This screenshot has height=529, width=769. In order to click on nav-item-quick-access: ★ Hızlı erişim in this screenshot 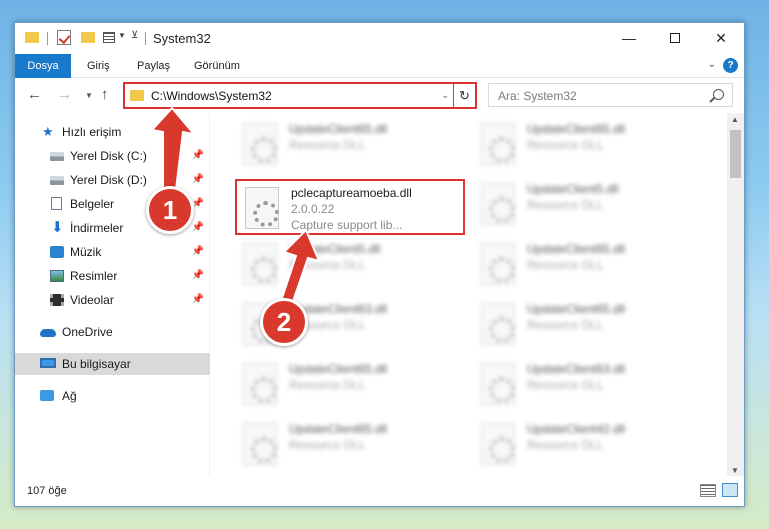, I will do `click(112, 132)`.